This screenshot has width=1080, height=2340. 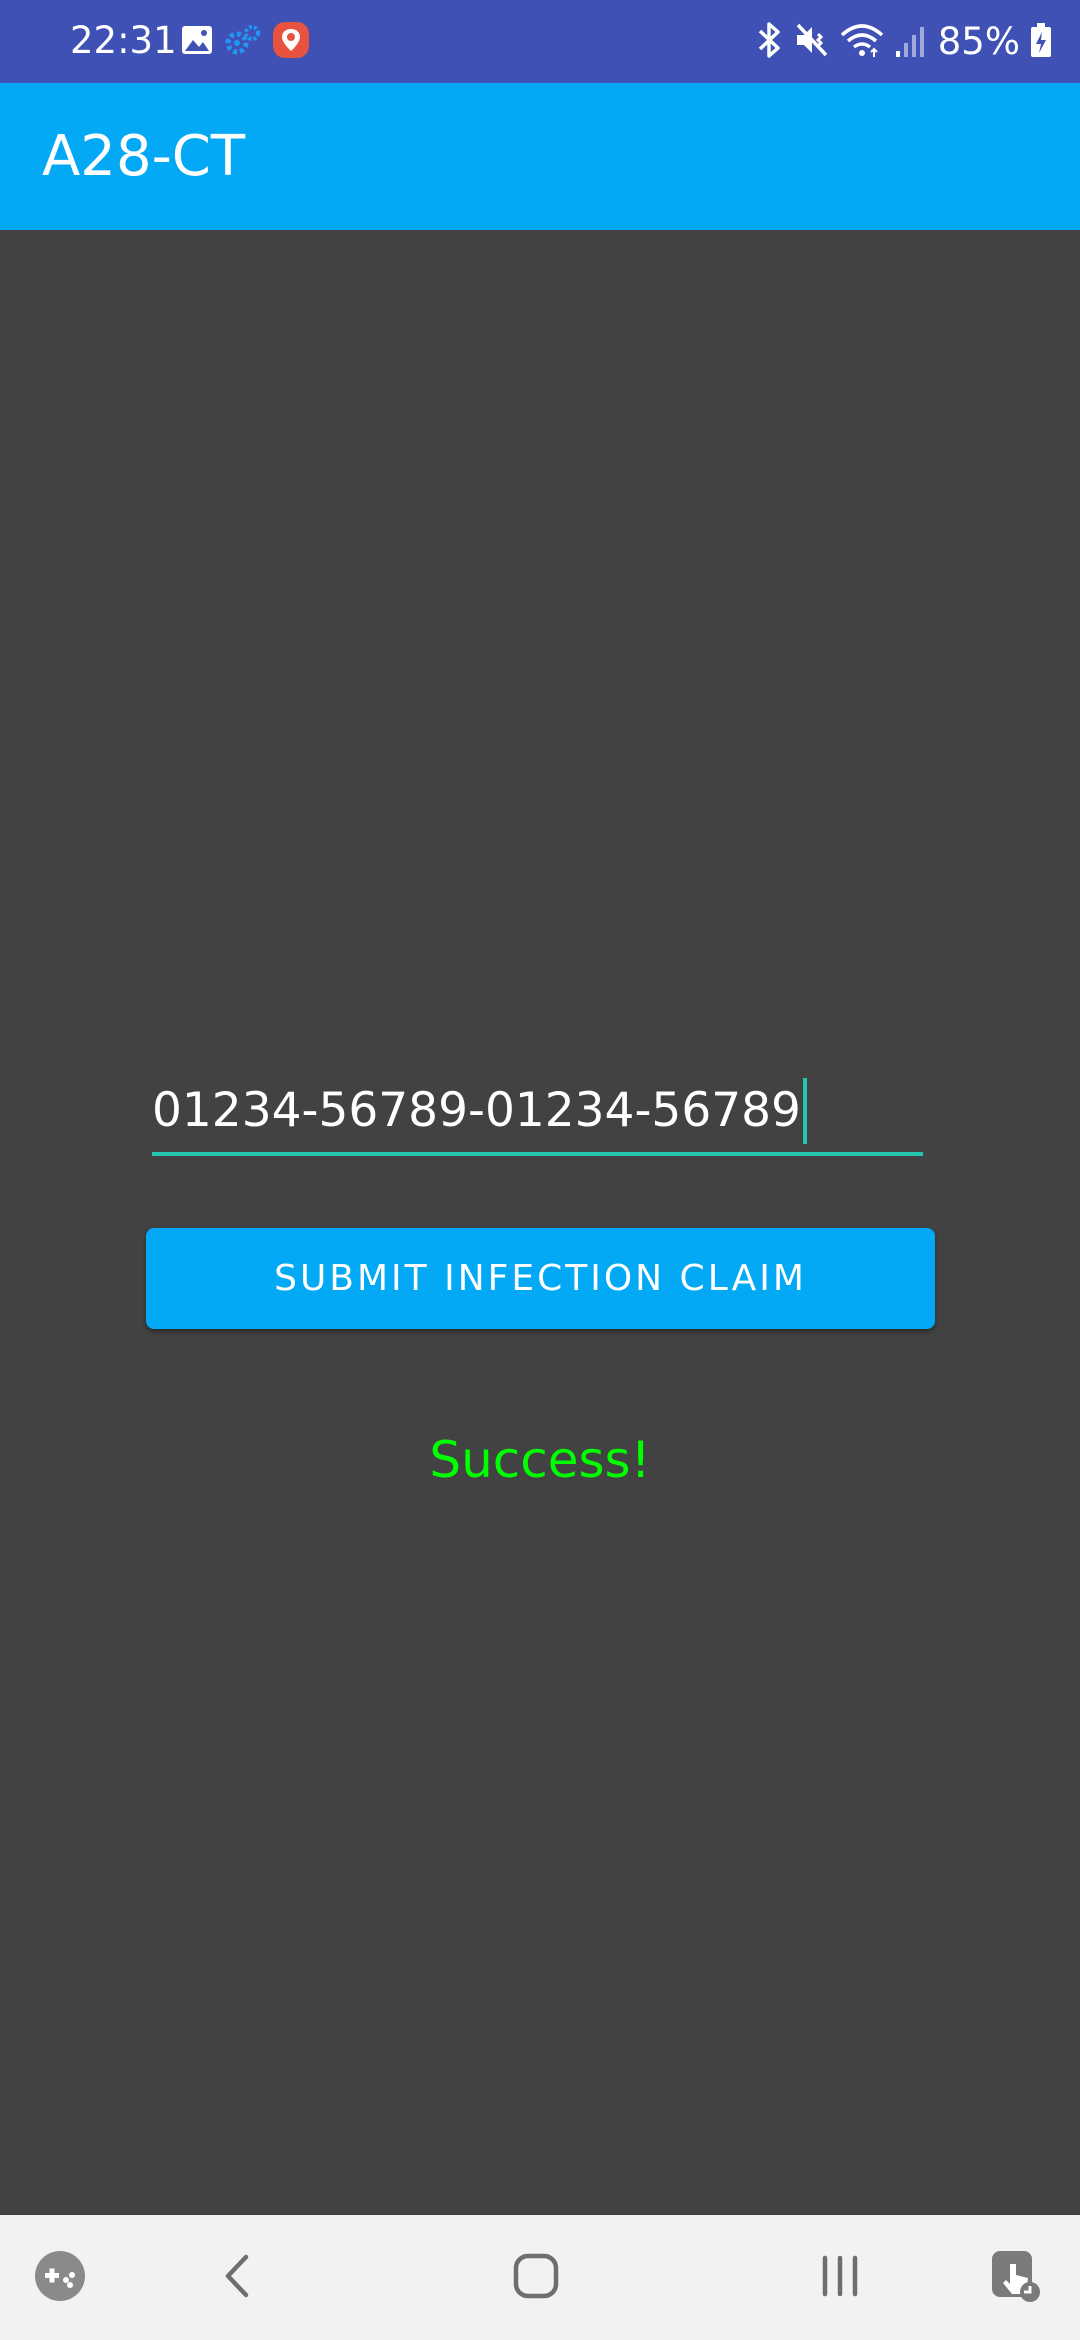 I want to click on submit-infection-claim-button: SUBMIT INFECTION CLAIM, so click(x=540, y=1278).